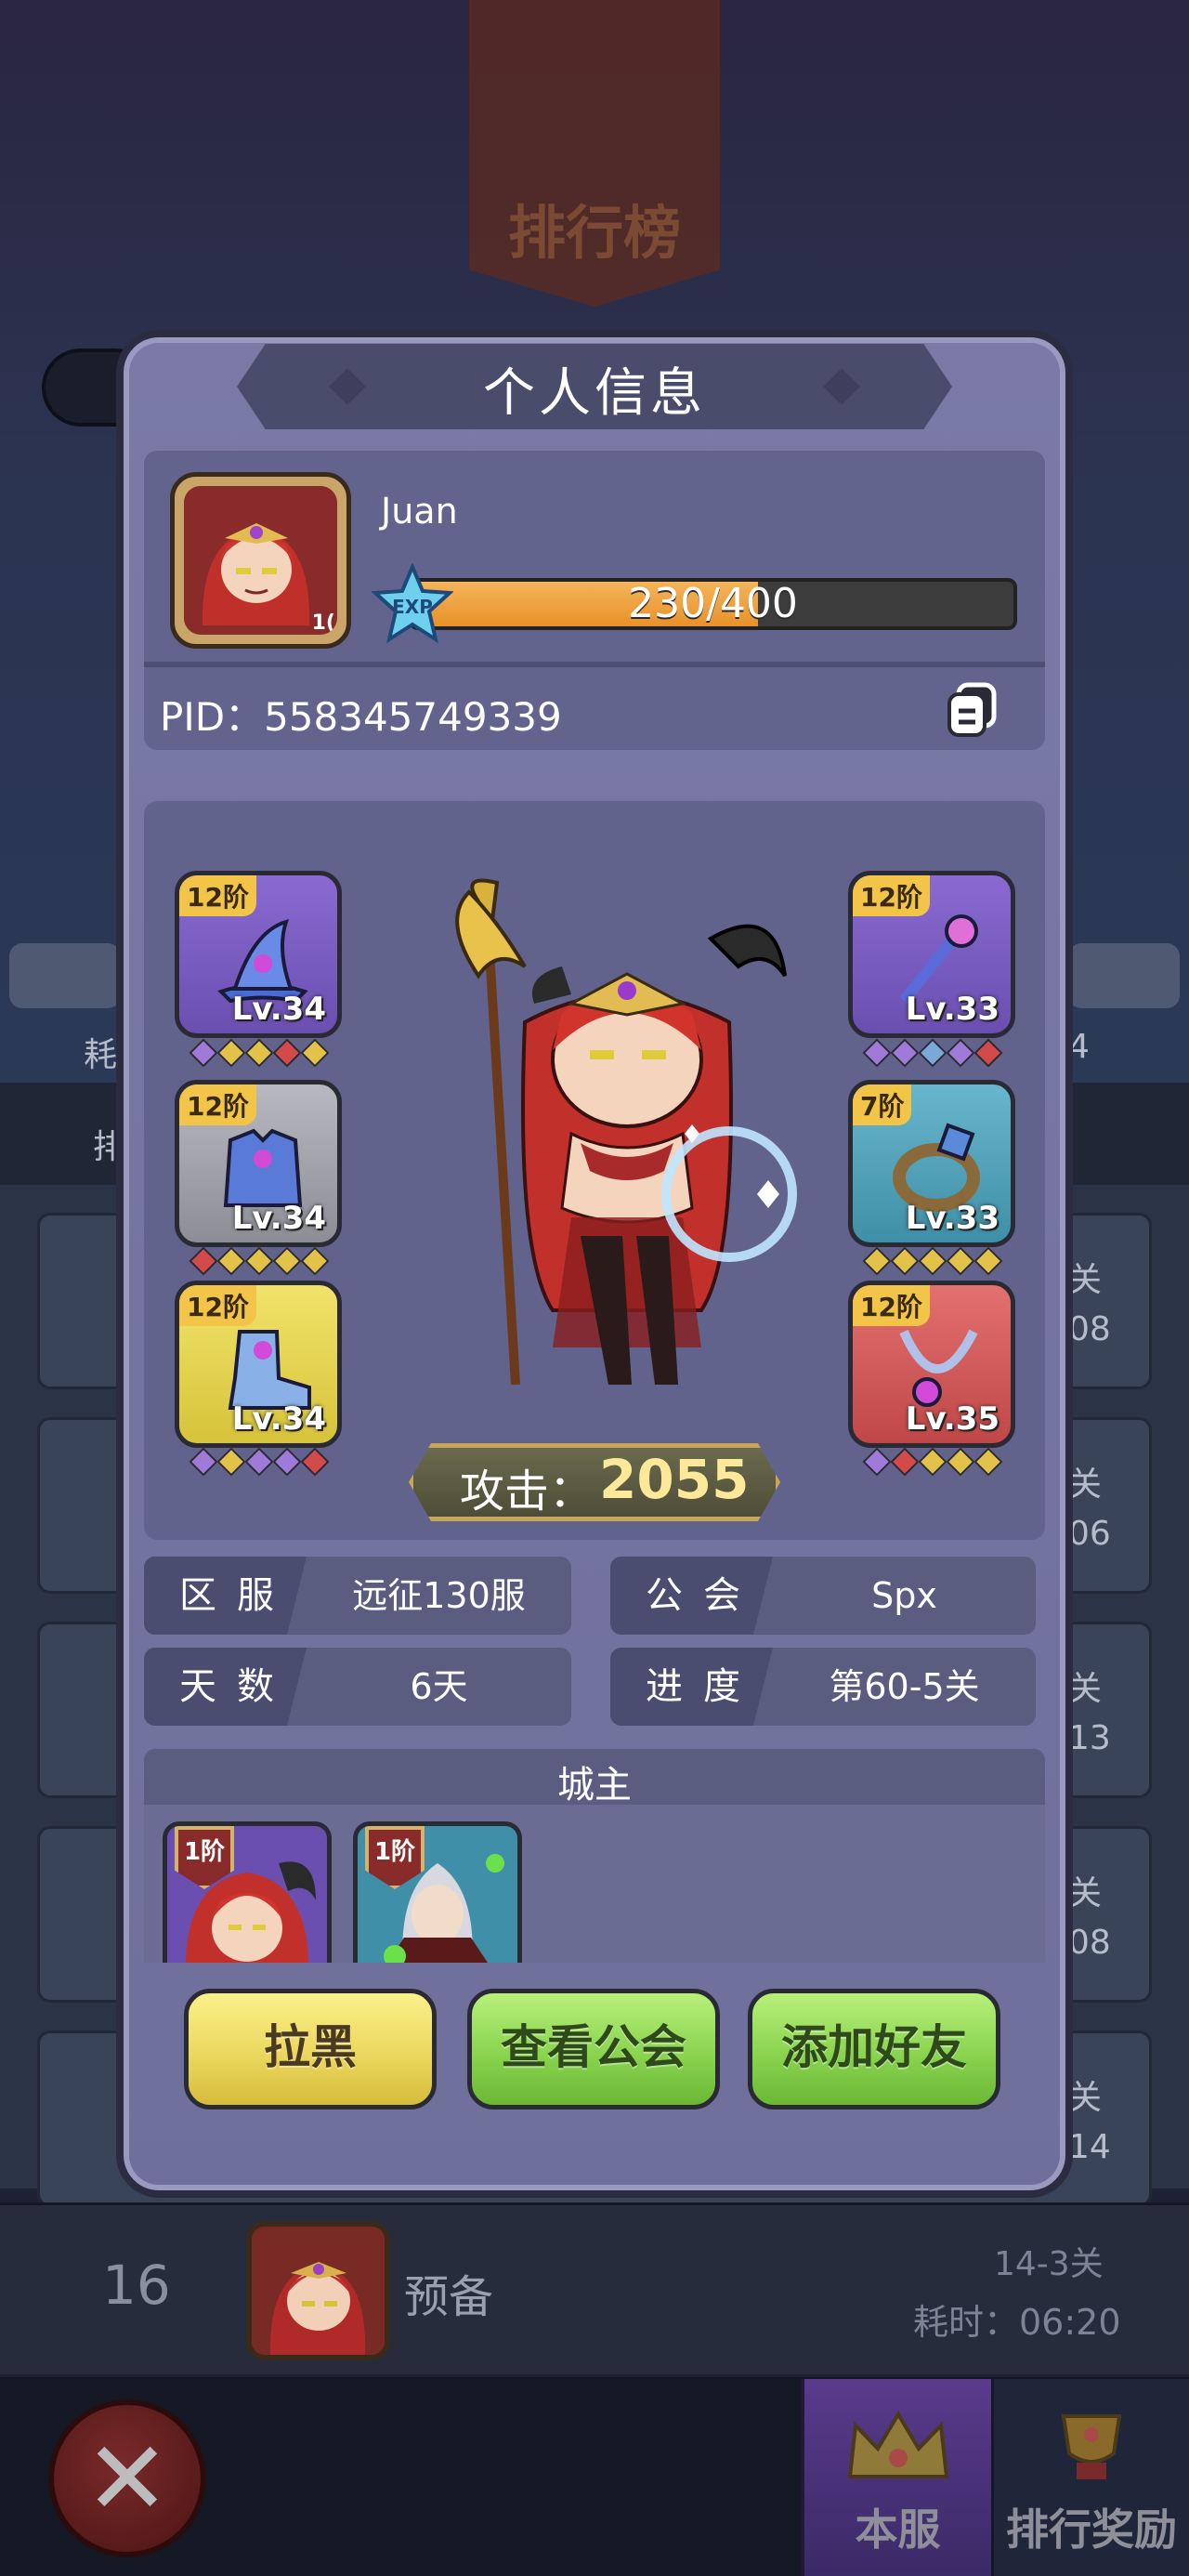  I want to click on my-rank-name: 预备, so click(449, 2297).